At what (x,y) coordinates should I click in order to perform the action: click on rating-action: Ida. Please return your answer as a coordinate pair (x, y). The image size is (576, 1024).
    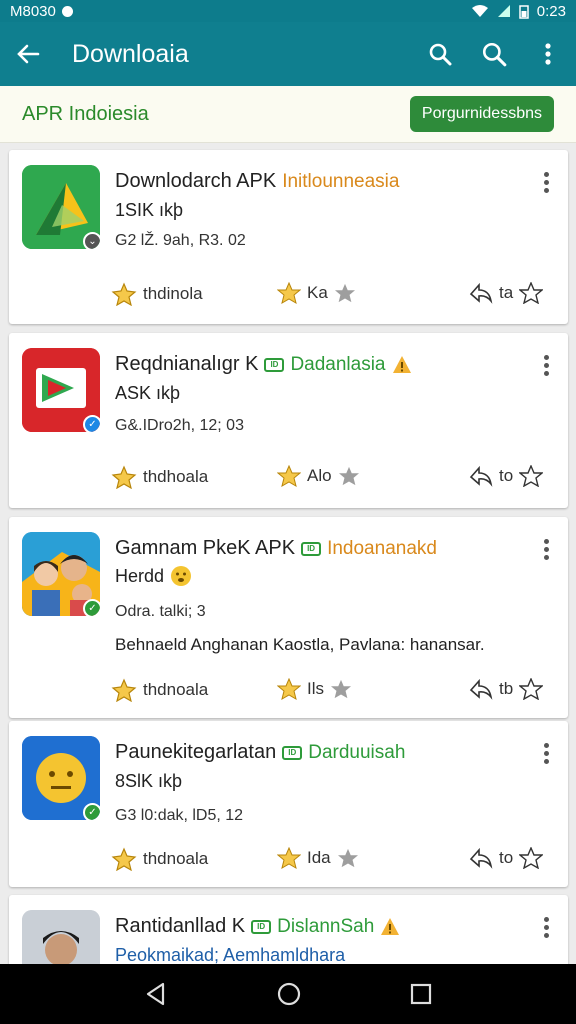
    Looking at the image, I should click on (318, 858).